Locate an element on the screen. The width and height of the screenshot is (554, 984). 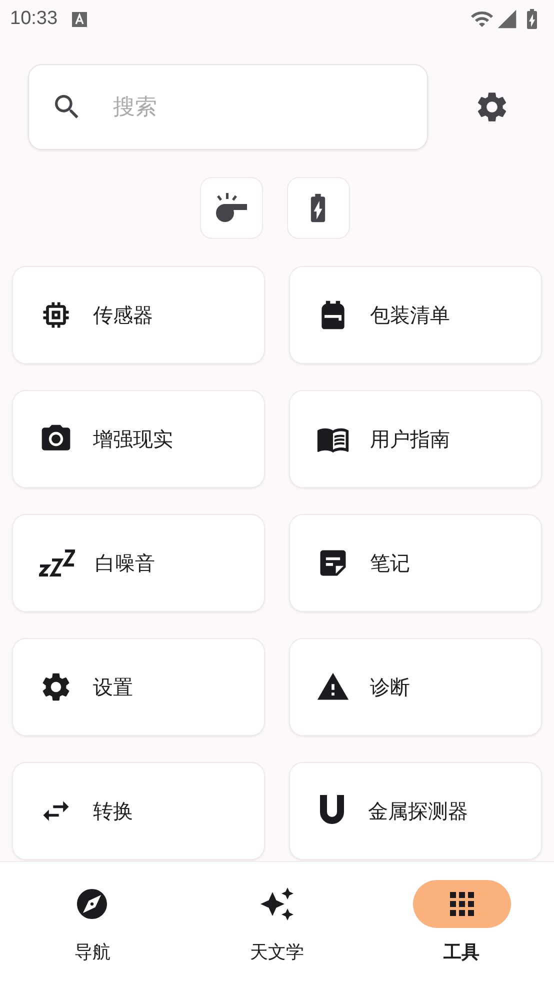
tool-card: 诊断 is located at coordinates (415, 687).